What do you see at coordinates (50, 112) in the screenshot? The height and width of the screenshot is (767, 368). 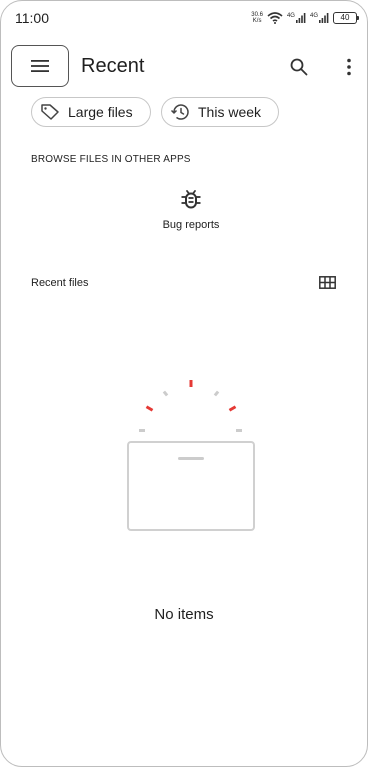 I see `tag-icon` at bounding box center [50, 112].